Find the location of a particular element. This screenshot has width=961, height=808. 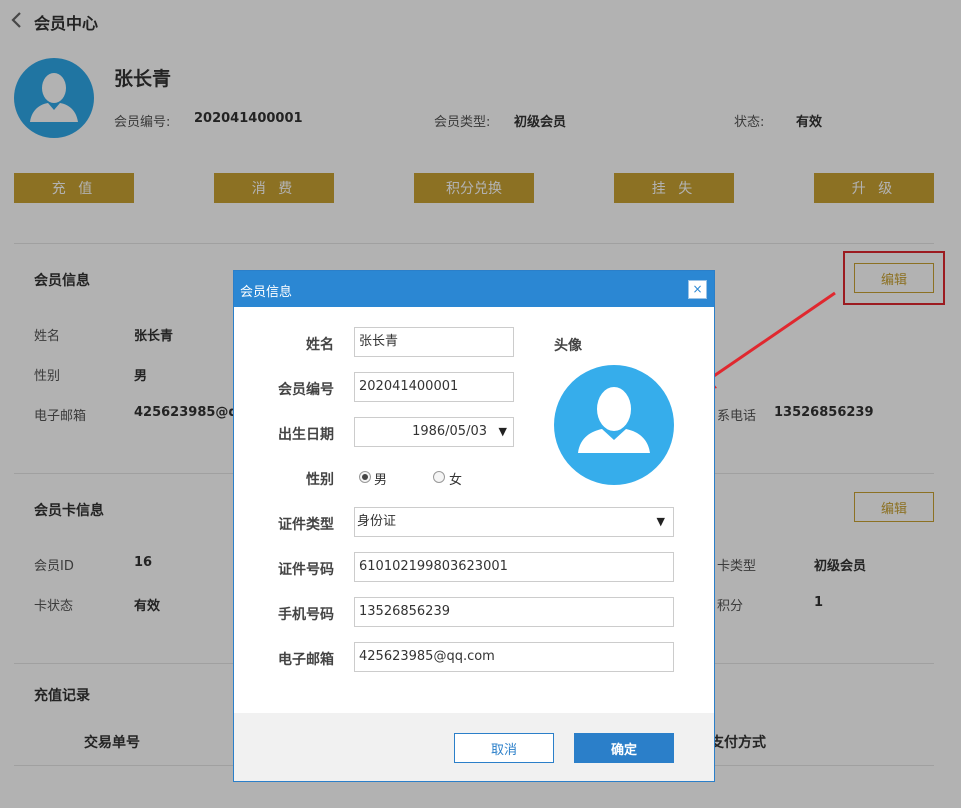

dialog-id-number-label: 证件号码 is located at coordinates (306, 570).